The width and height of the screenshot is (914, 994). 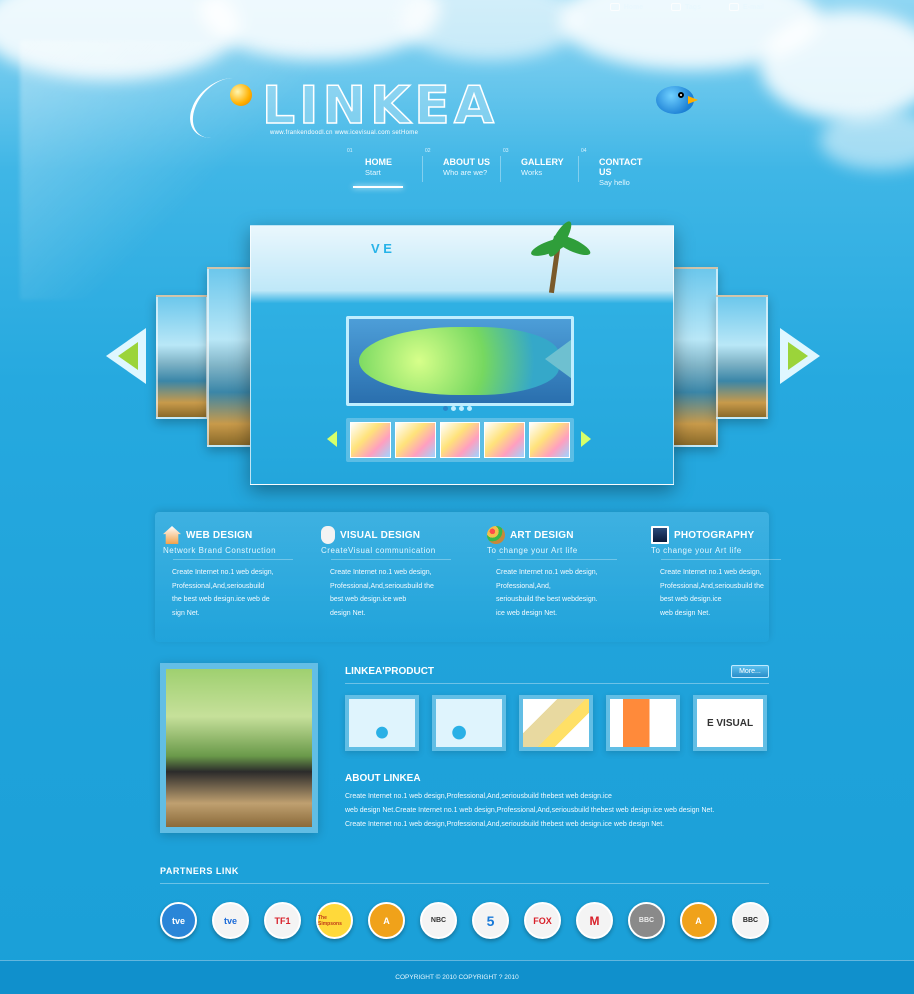 I want to click on palette-icon, so click(x=496, y=535).